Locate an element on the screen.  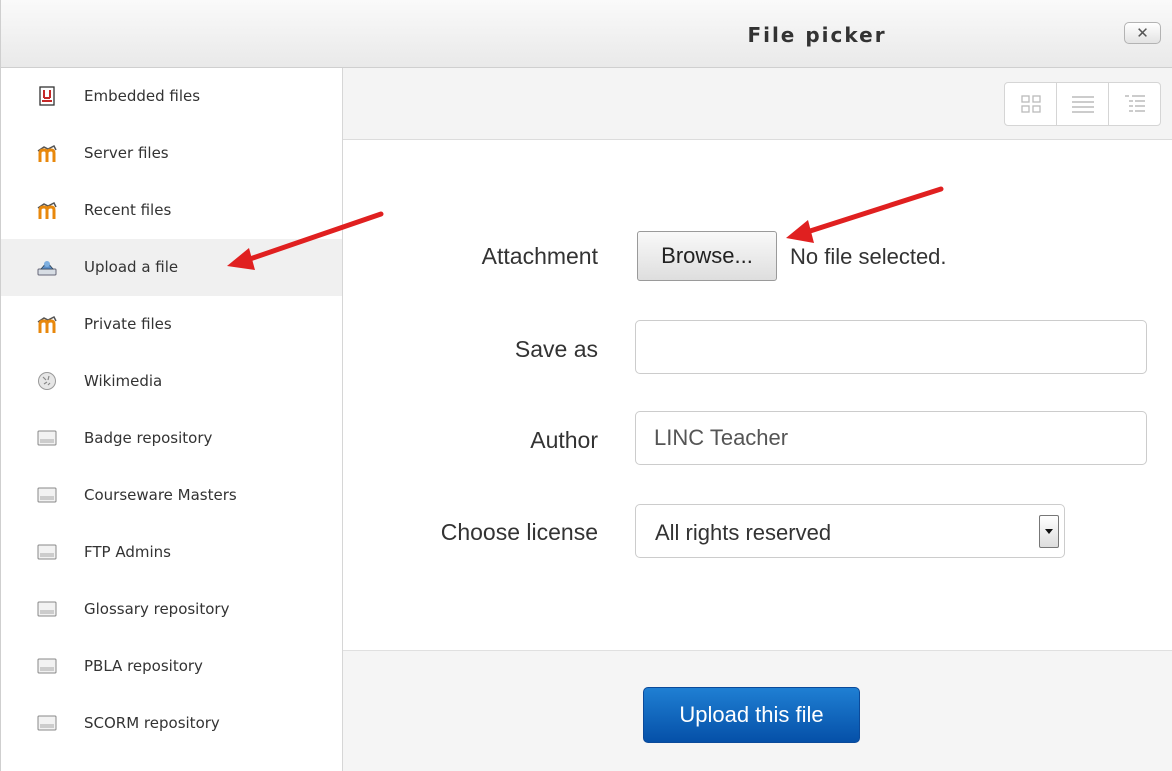
close-button: ✕ is located at coordinates (1142, 33).